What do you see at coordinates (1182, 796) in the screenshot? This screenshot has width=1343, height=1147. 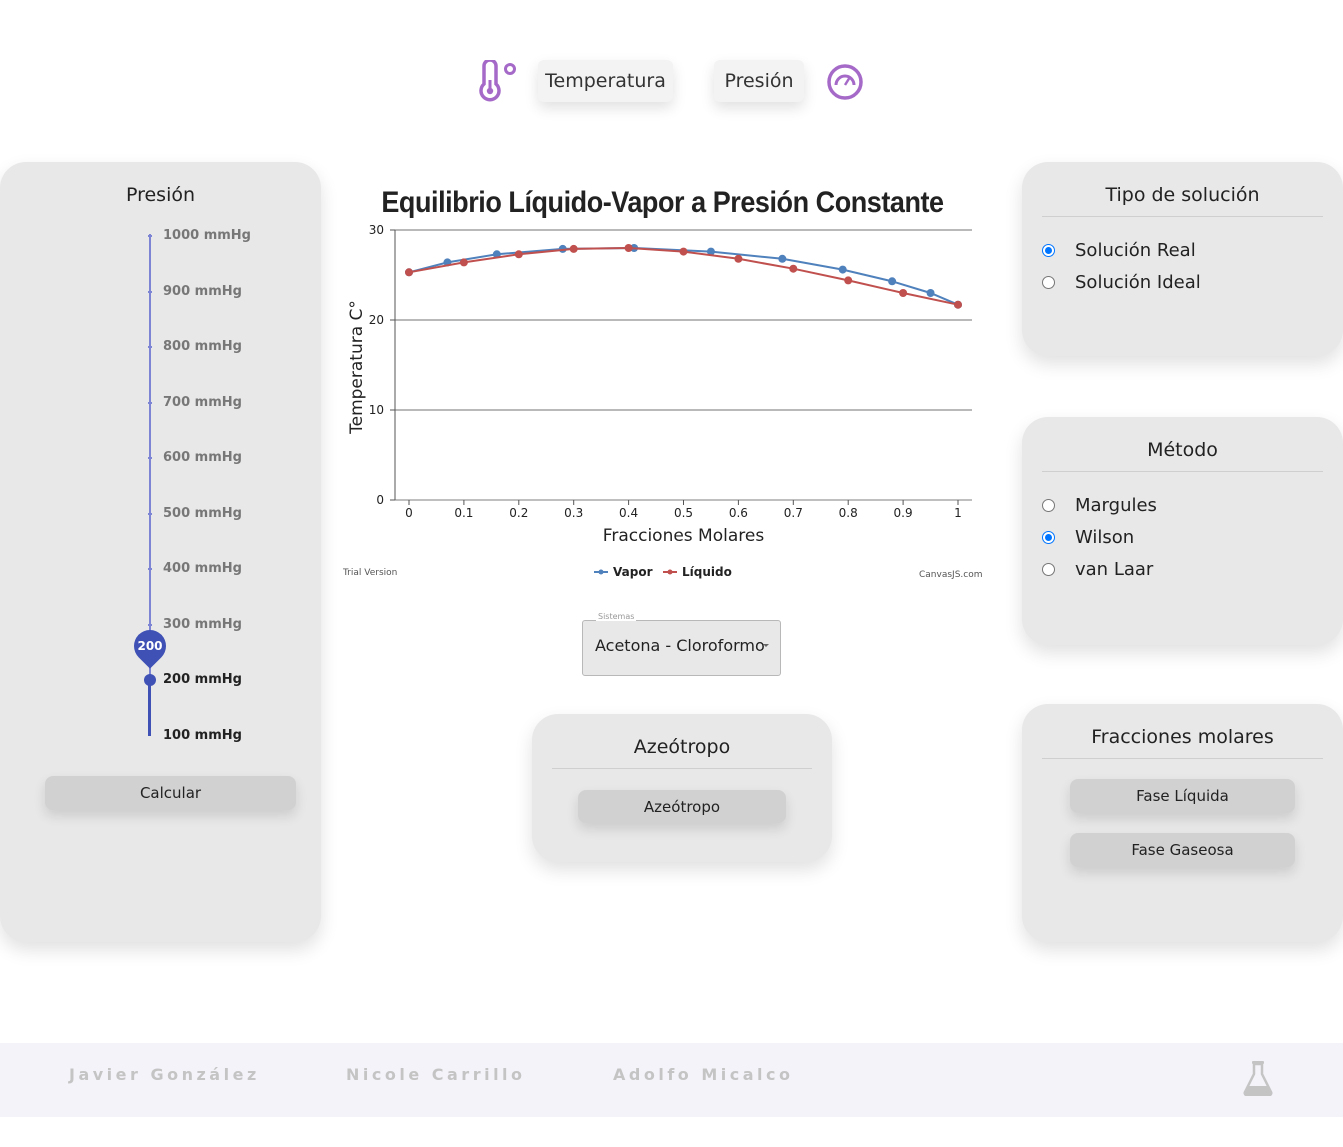 I see `liquid-phase-button: Fase Líquida` at bounding box center [1182, 796].